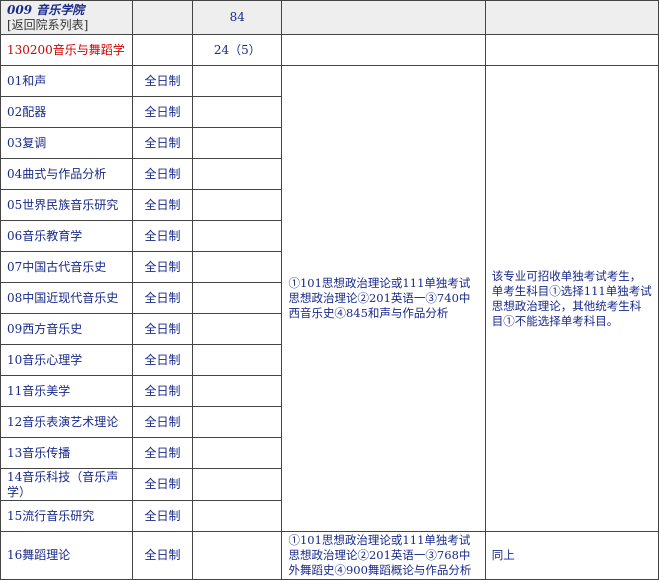  I want to click on direction-name: 15流行音乐研究, so click(66, 516).